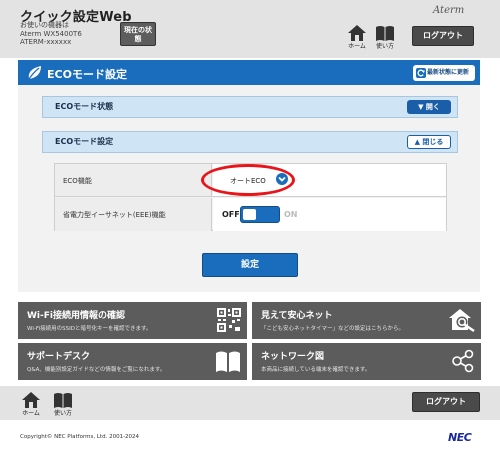 This screenshot has height=474, width=500. I want to click on table-row: 省電力型イーサネット(EEE)機能 OFF ON, so click(250, 214).